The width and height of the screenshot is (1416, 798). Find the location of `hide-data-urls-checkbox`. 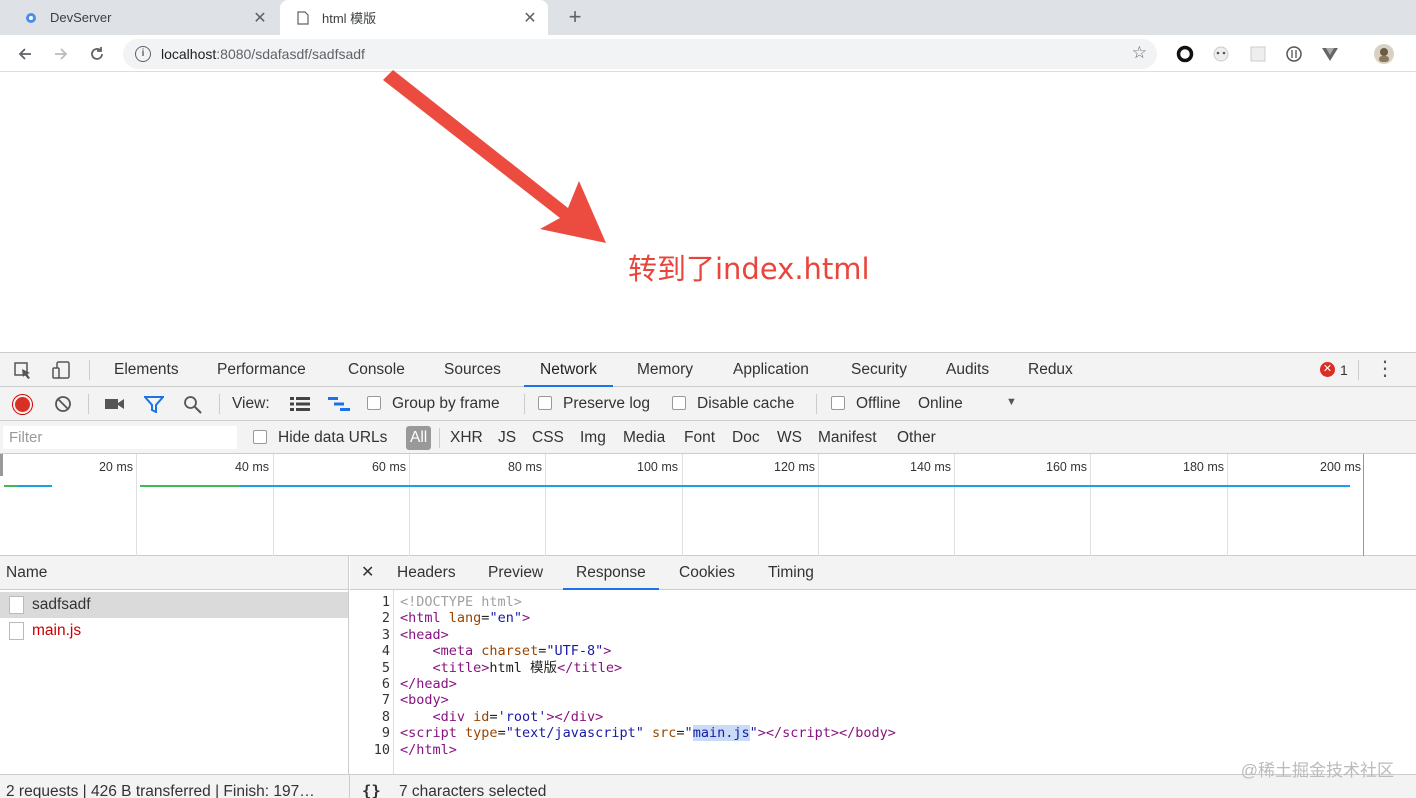

hide-data-urls-checkbox is located at coordinates (260, 437).